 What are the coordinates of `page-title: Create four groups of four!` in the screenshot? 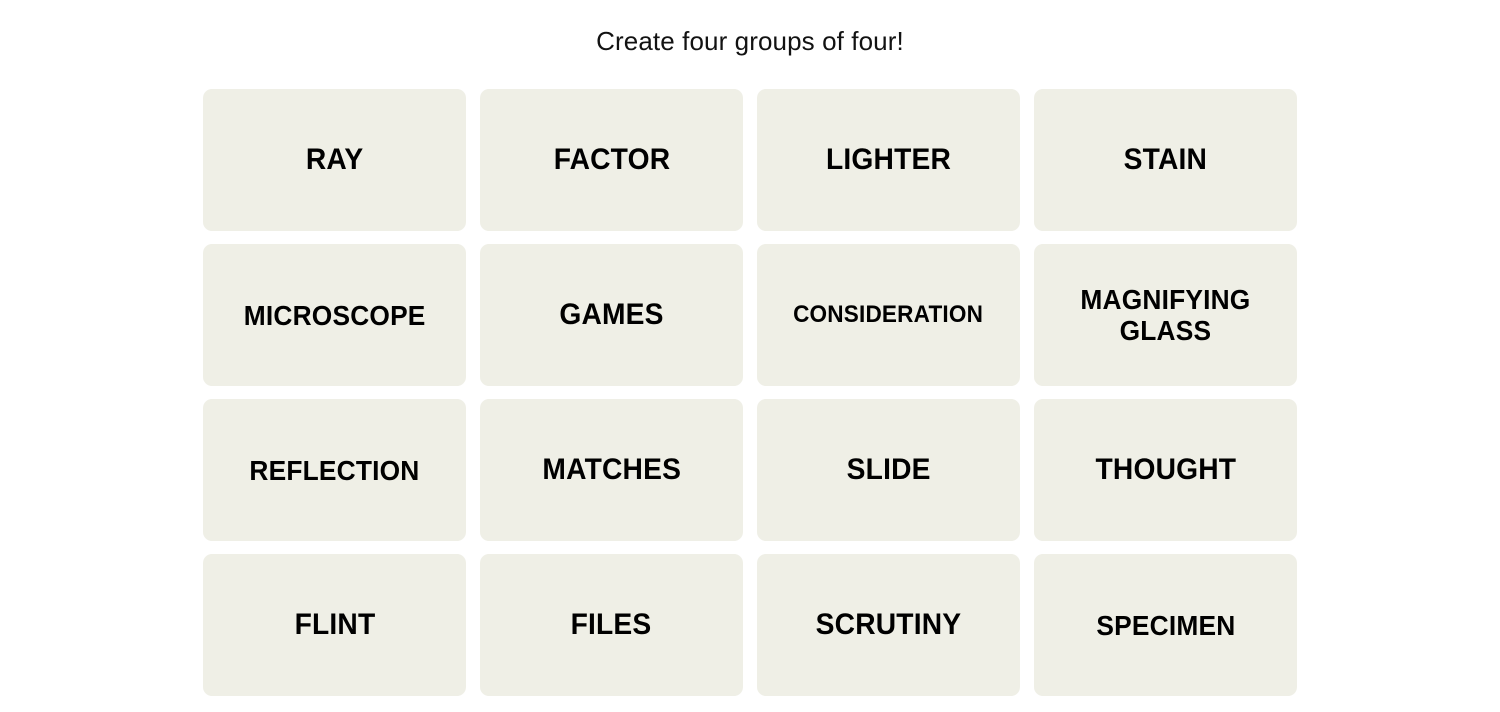 It's located at (750, 41).